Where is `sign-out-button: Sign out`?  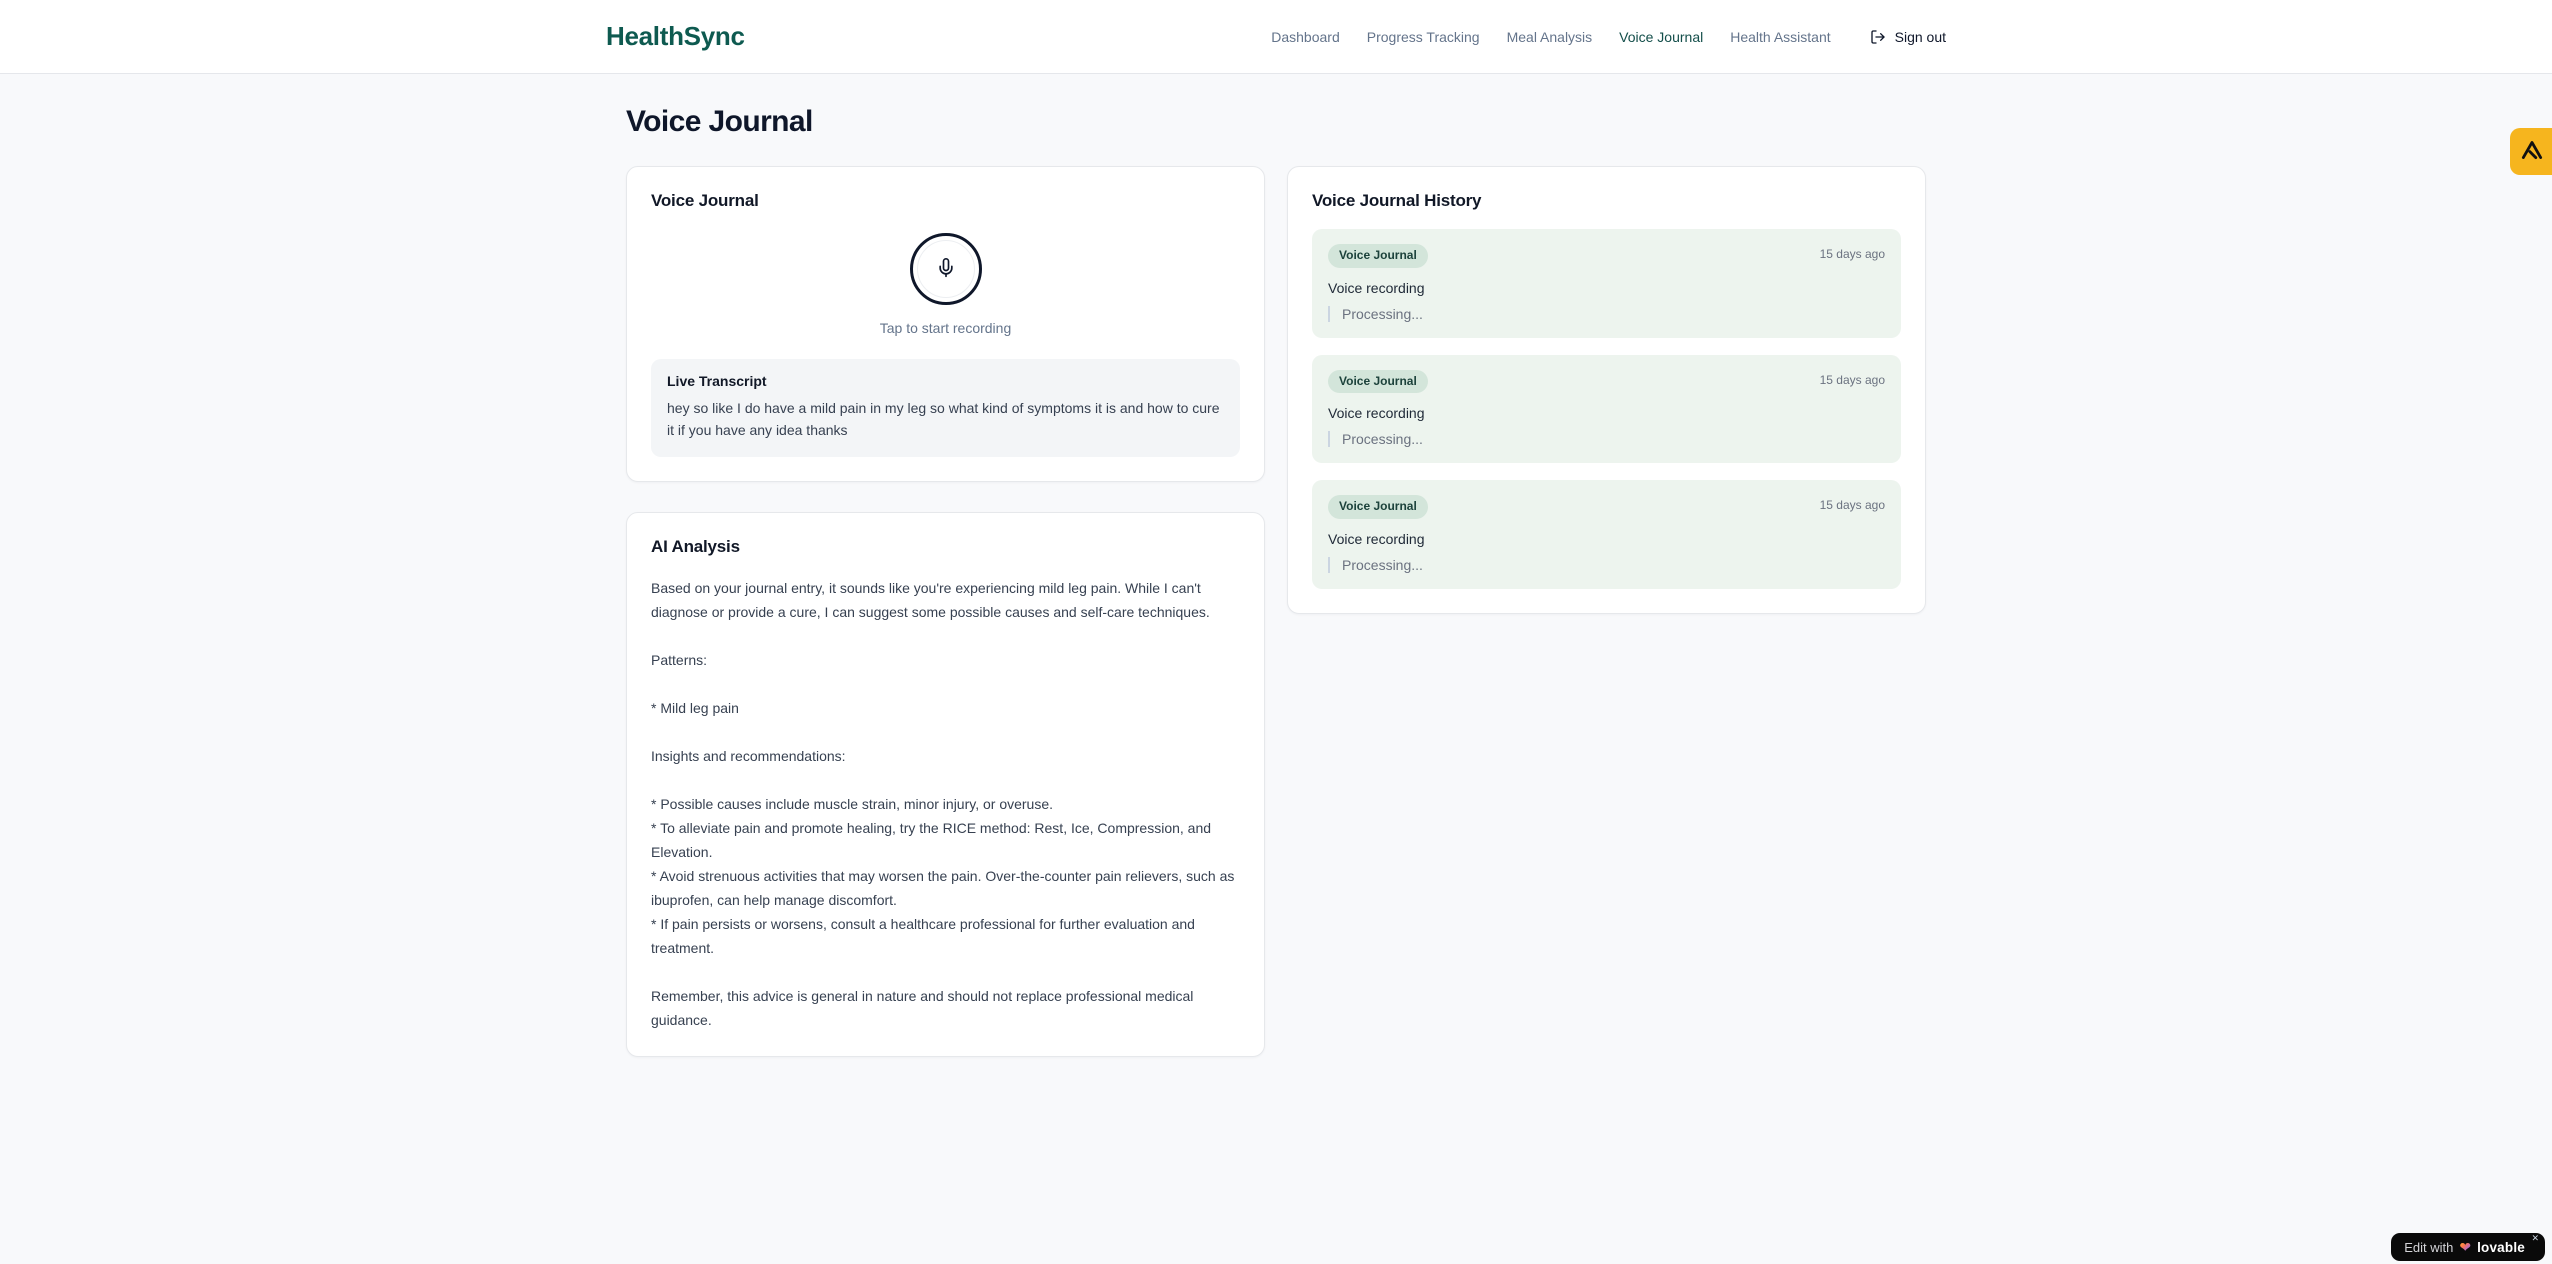 sign-out-button: Sign out is located at coordinates (1908, 37).